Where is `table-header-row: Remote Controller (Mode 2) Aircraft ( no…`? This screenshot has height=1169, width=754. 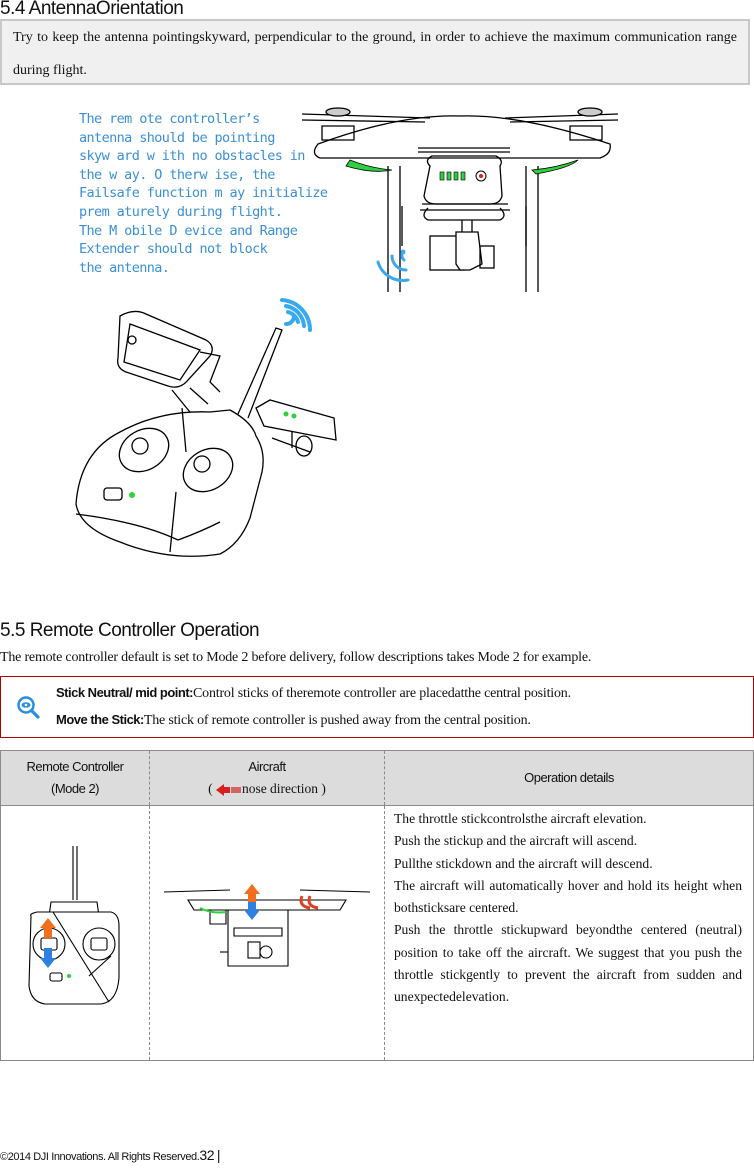
table-header-row: Remote Controller (Mode 2) Aircraft ( no… is located at coordinates (377, 778).